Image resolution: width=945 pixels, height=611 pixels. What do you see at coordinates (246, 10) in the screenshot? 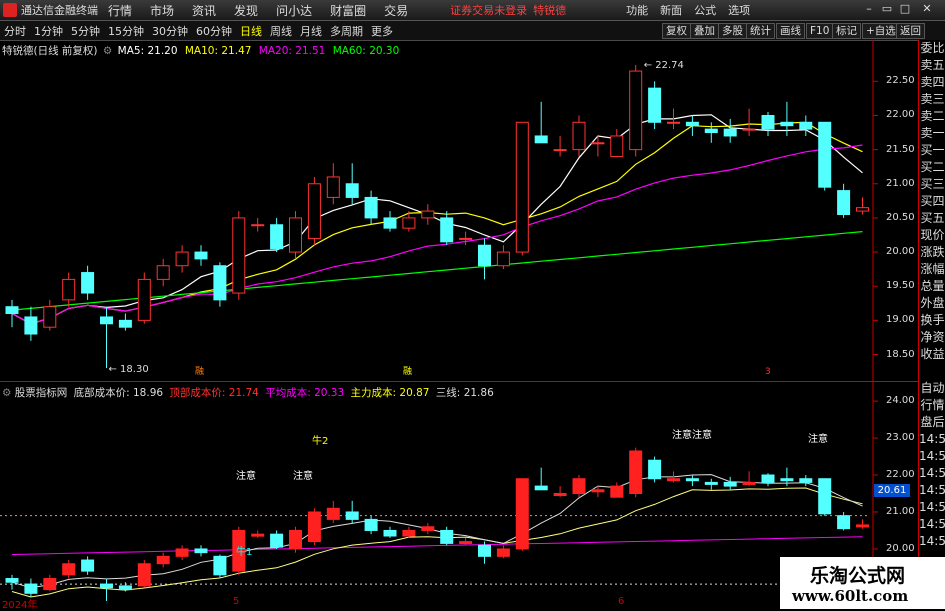
I see `menu-item-discover: 发现` at bounding box center [246, 10].